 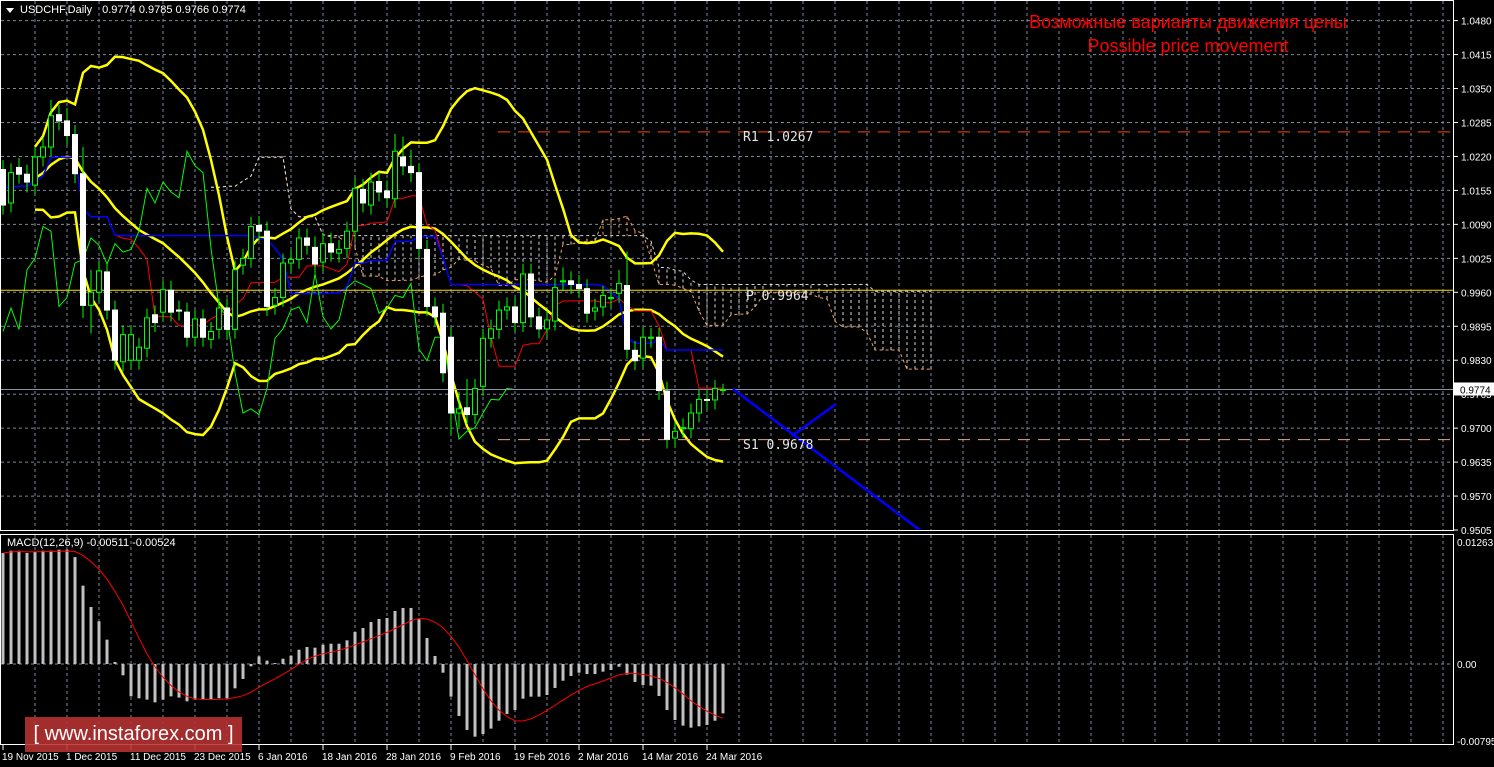 What do you see at coordinates (1476, 429) in the screenshot?
I see `price-tick-label: 0.9700` at bounding box center [1476, 429].